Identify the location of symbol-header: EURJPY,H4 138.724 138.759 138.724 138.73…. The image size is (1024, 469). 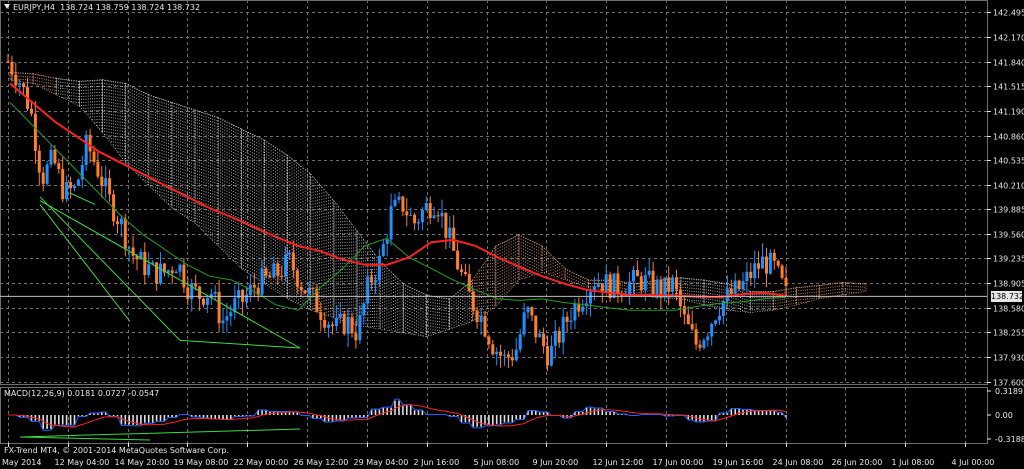
(102, 7).